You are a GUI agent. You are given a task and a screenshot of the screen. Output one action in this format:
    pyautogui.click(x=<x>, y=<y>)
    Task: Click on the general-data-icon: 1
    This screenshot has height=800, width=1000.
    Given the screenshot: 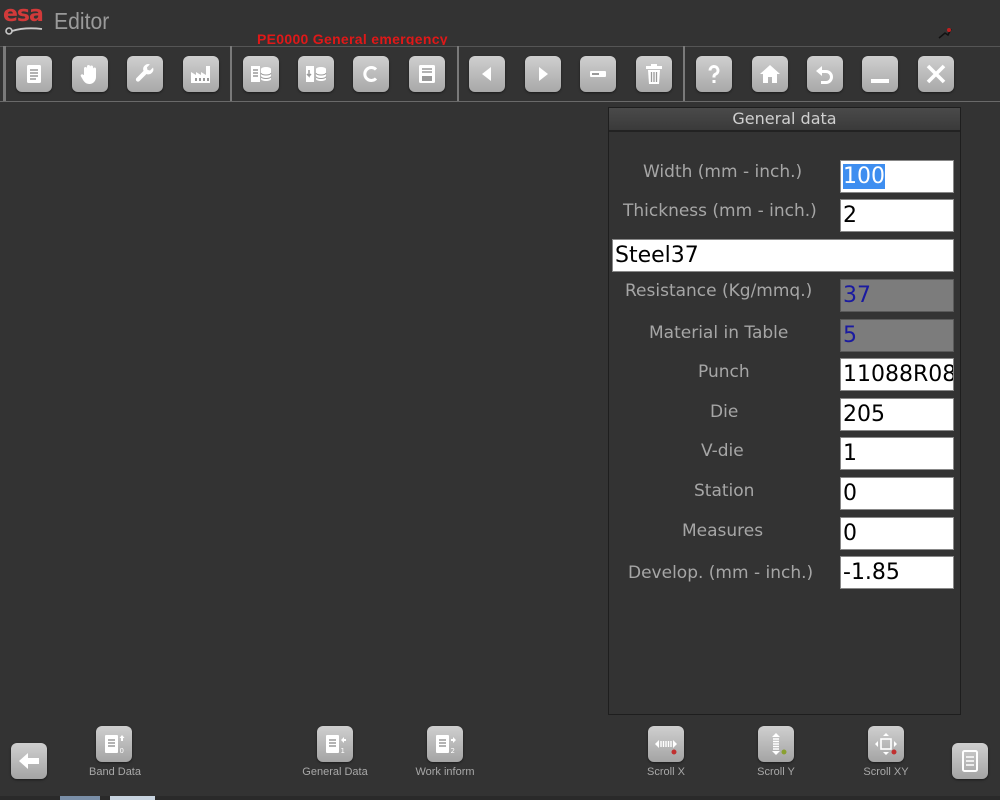 What is the action you would take?
    pyautogui.click(x=336, y=745)
    